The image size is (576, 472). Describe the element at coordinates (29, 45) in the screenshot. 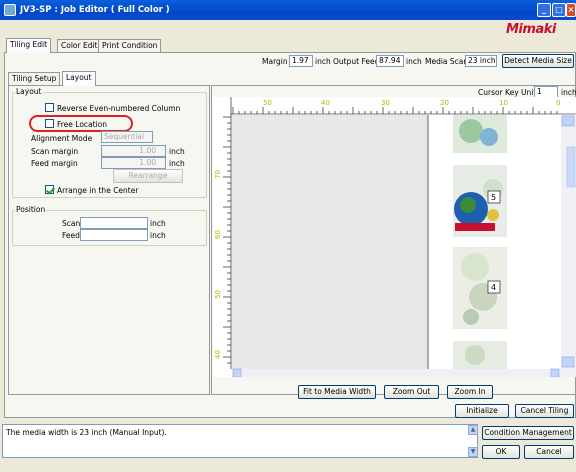

I see `tab-tiling-edit: Tiling Edit` at that location.